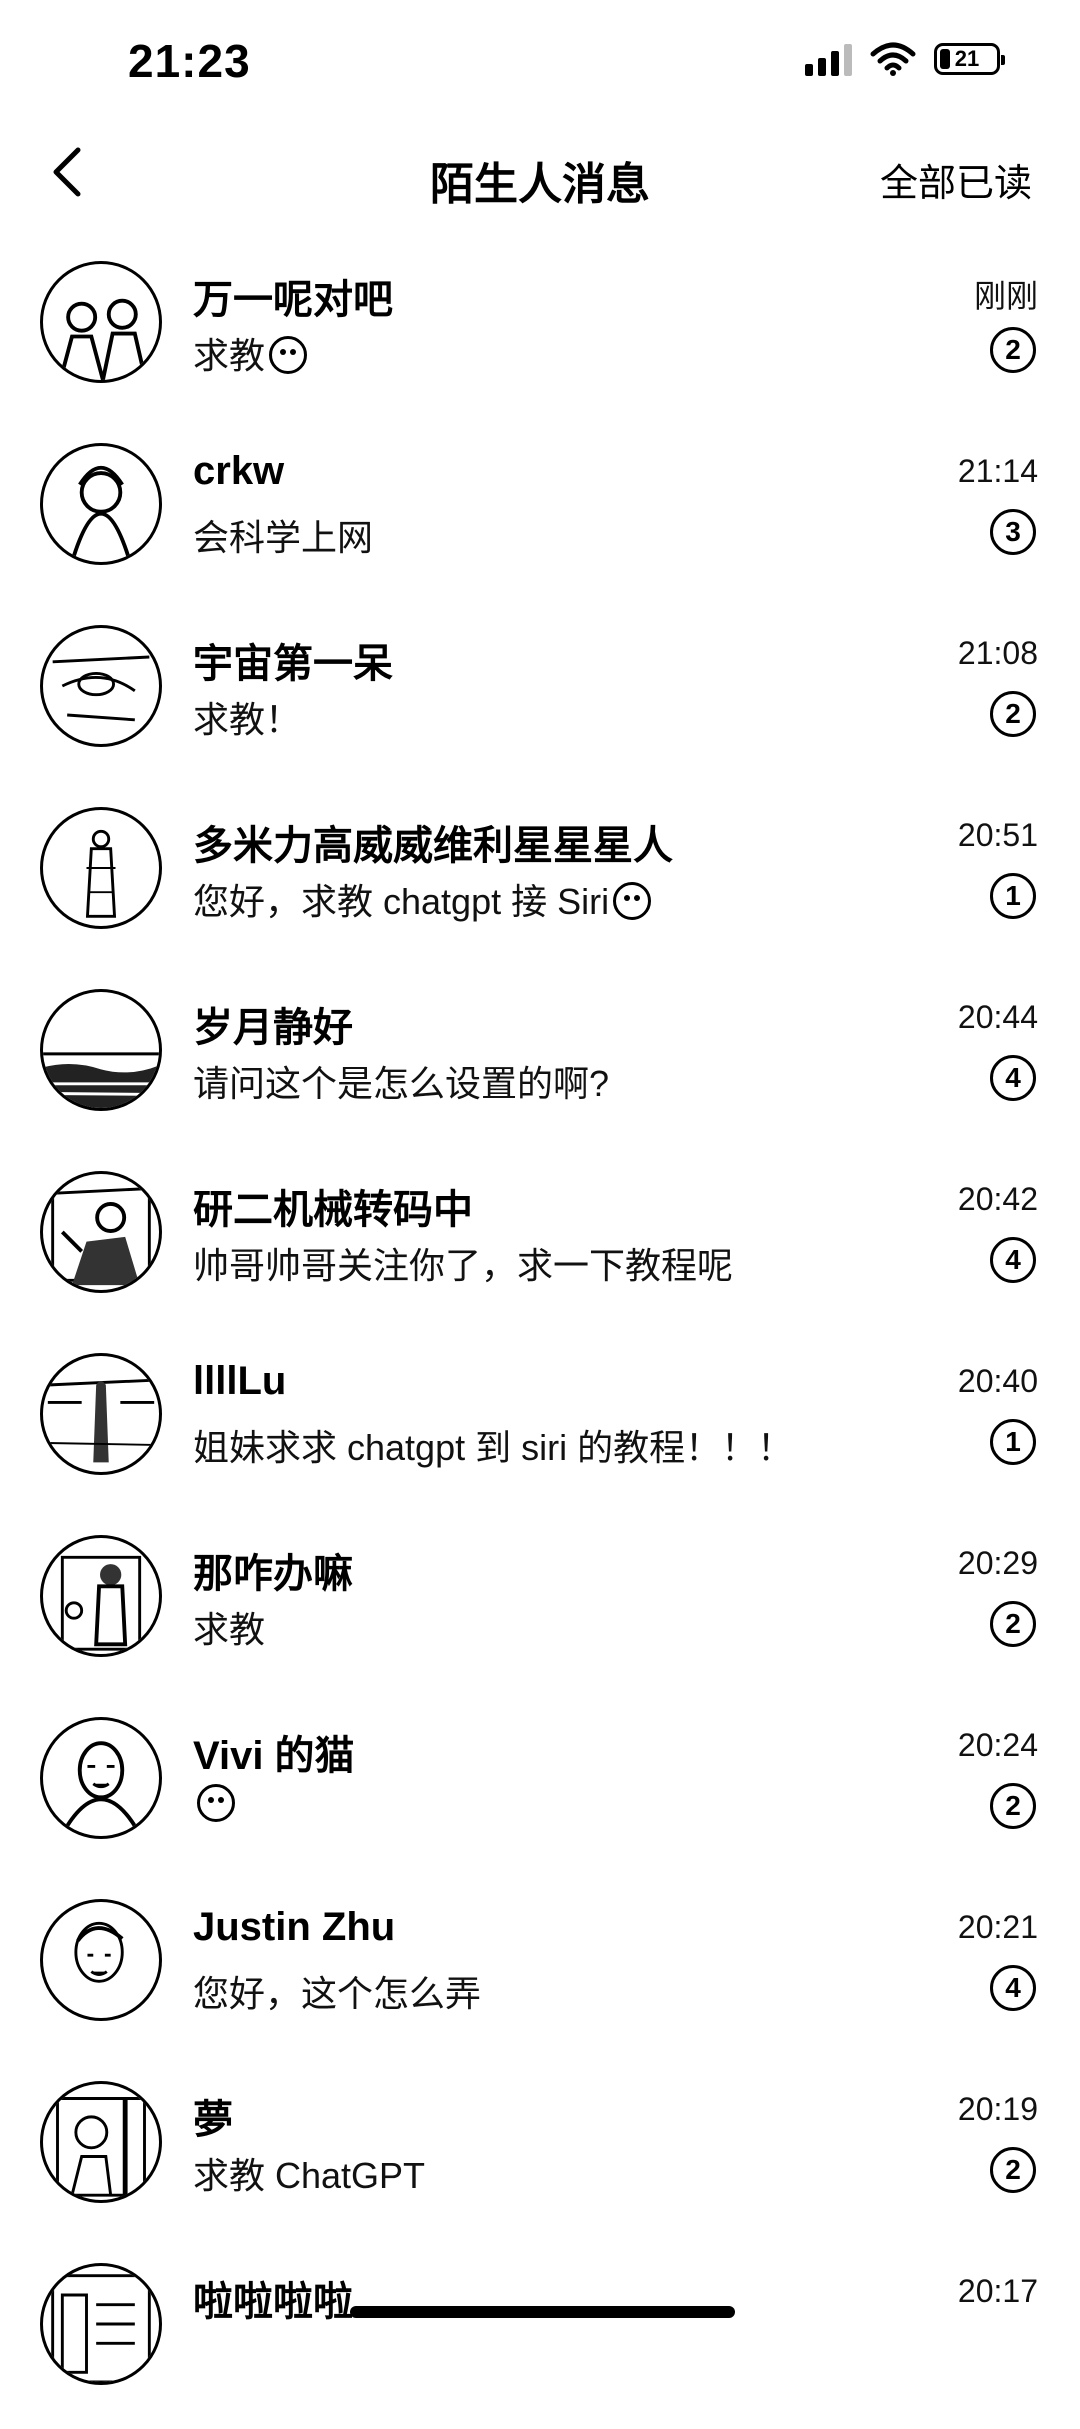  I want to click on conversation-preview: 您好，求教 chatgpt 接 Siri, so click(422, 899).